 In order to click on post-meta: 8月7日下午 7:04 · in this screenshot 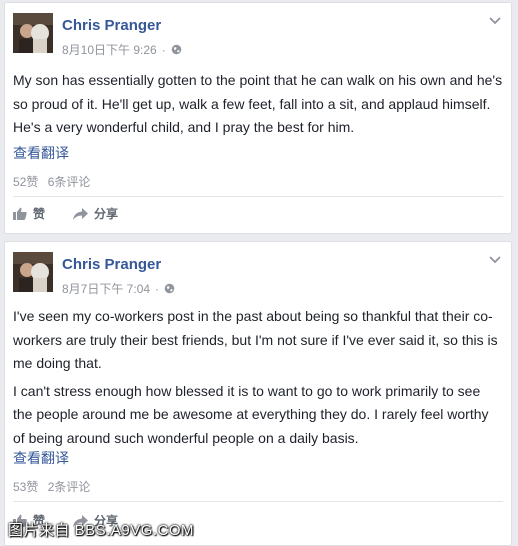, I will do `click(118, 288)`.